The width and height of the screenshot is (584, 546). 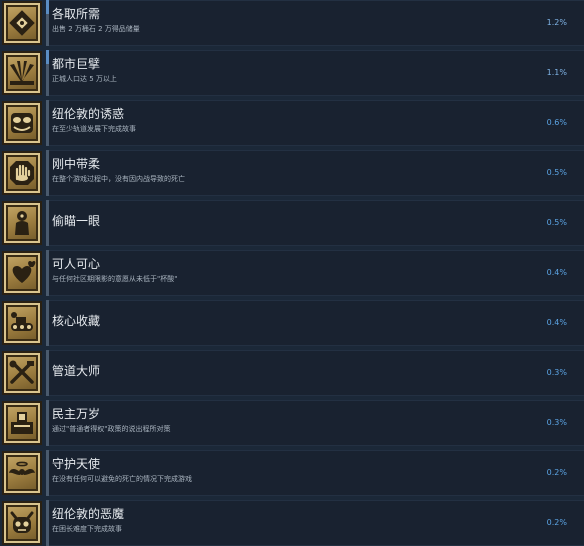 I want to click on achievement-description: 正城人口达 5 万以上, so click(x=84, y=79).